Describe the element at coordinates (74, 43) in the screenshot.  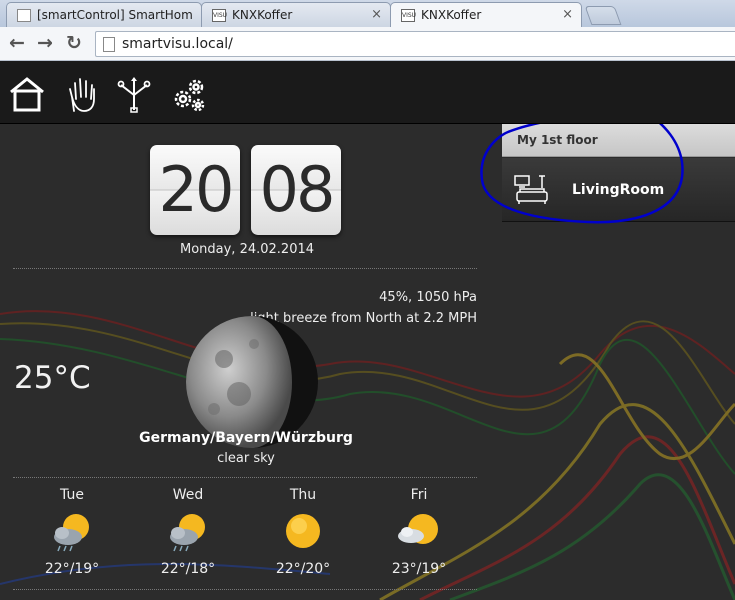
I see `reload-icon: ↻` at that location.